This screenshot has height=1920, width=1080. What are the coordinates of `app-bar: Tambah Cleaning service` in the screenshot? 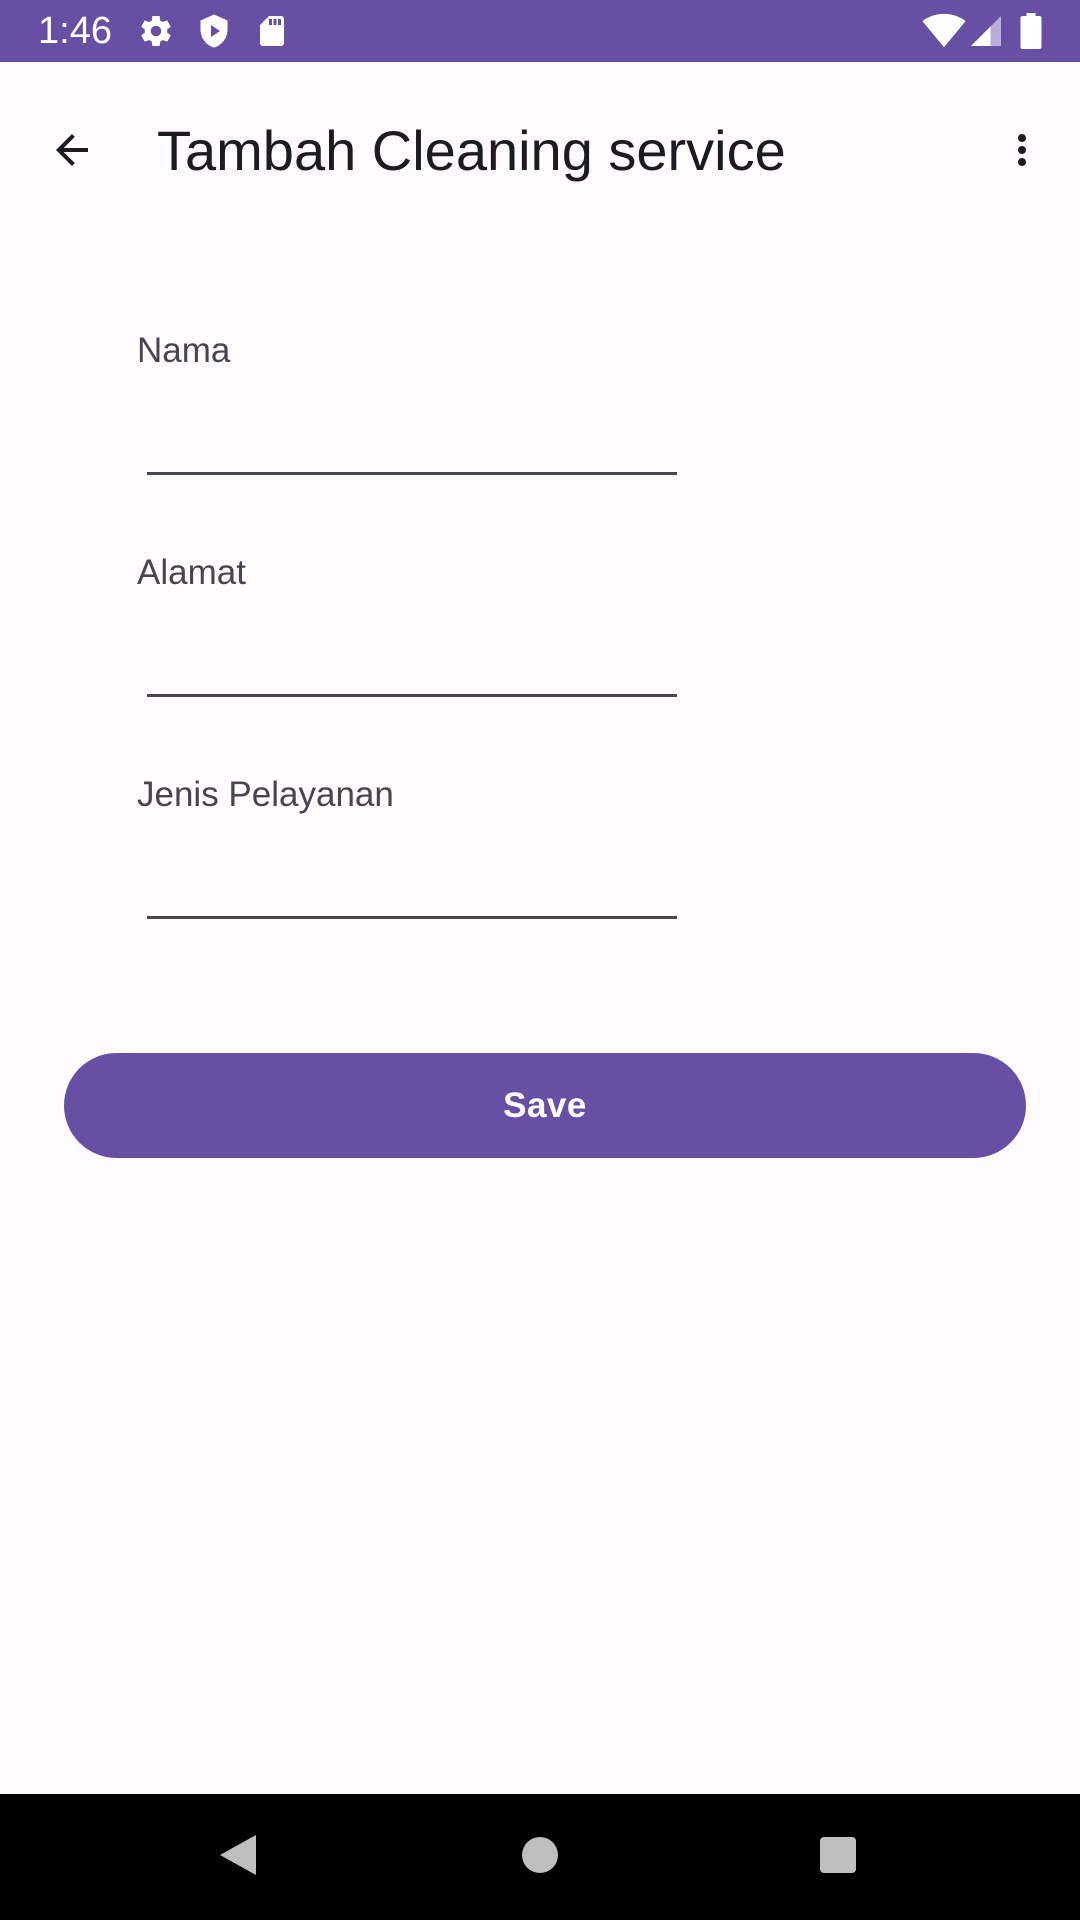 It's located at (540, 148).